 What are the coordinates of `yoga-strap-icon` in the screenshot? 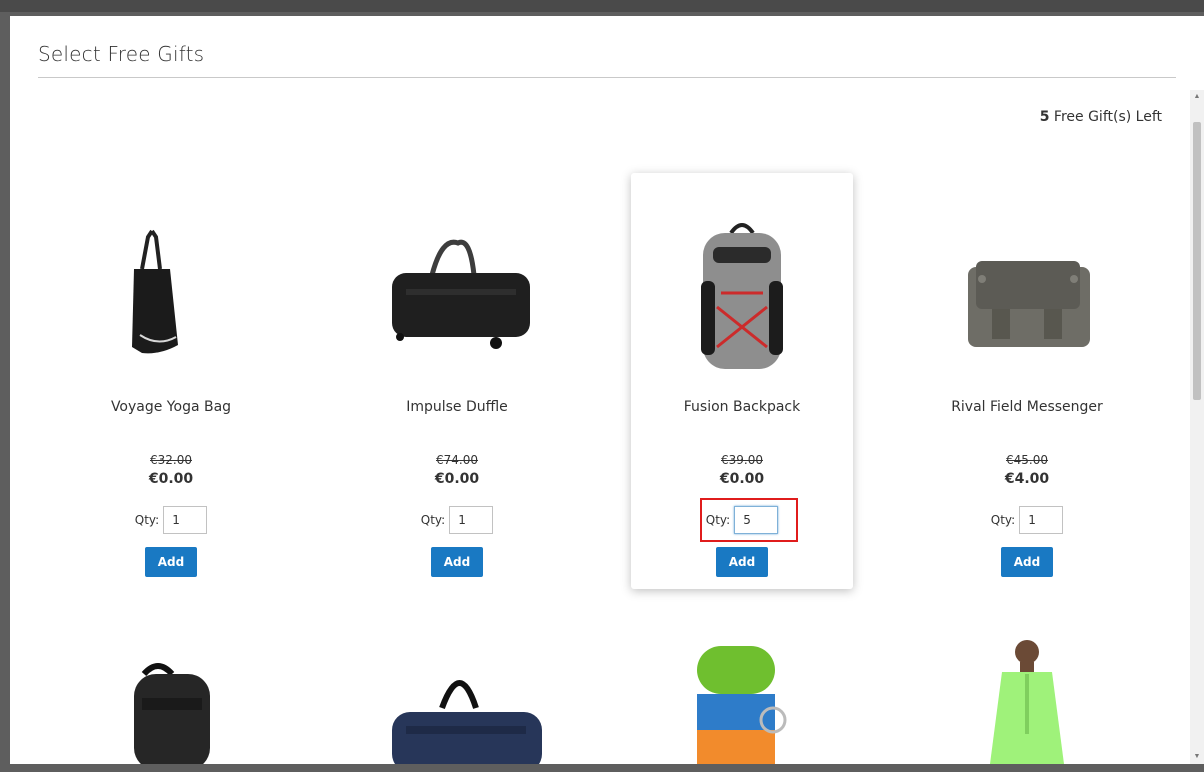 It's located at (742, 696).